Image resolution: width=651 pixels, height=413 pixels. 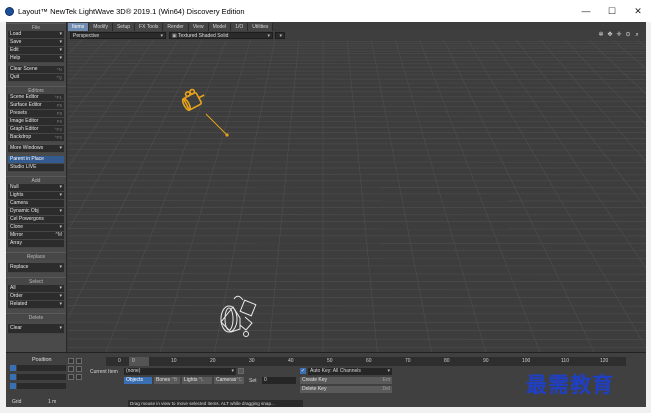 I want to click on tab-model: Model, so click(x=220, y=26).